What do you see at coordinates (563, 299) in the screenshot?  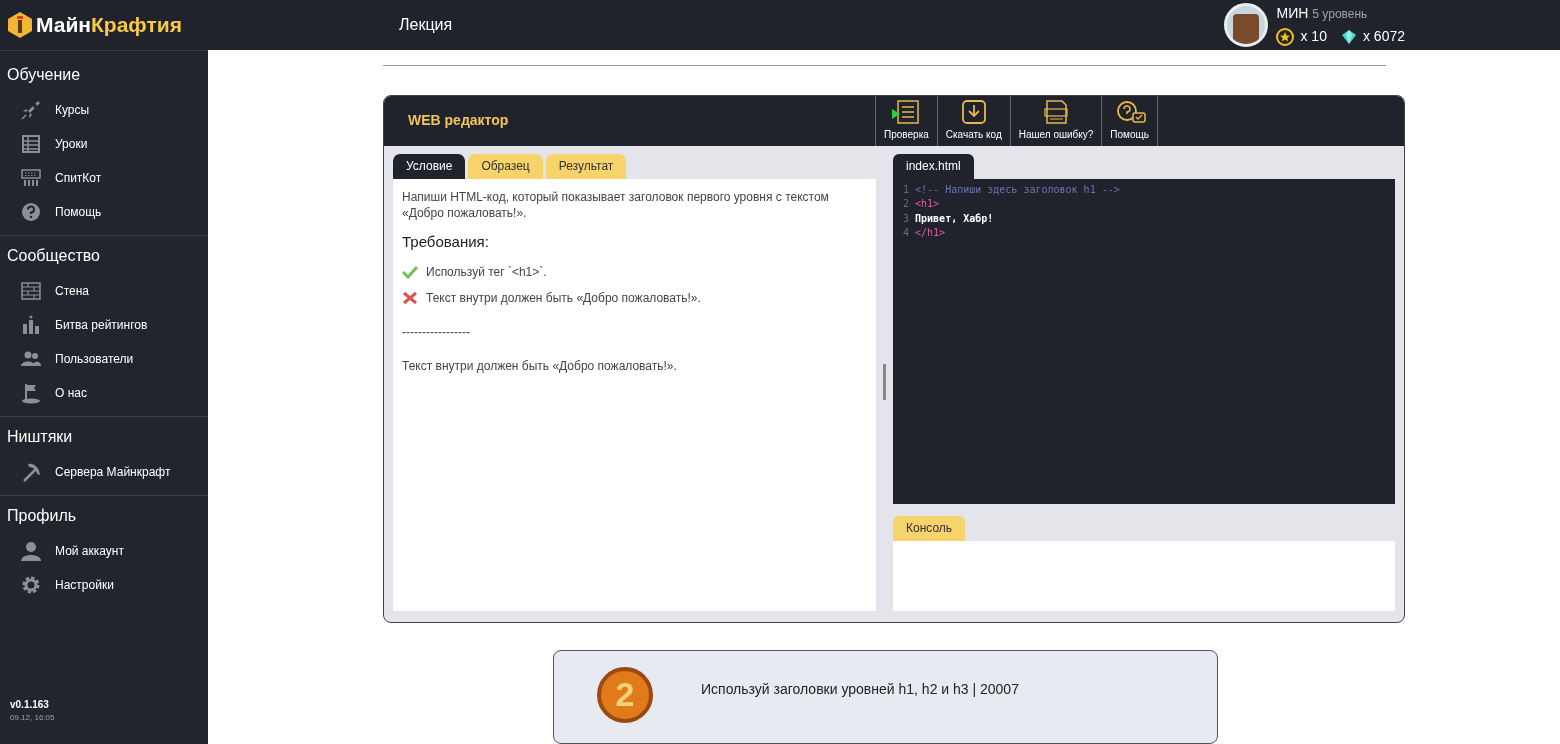 I see `requirement-text: Текст внутри должен быть «Добро пожаловать!».` at bounding box center [563, 299].